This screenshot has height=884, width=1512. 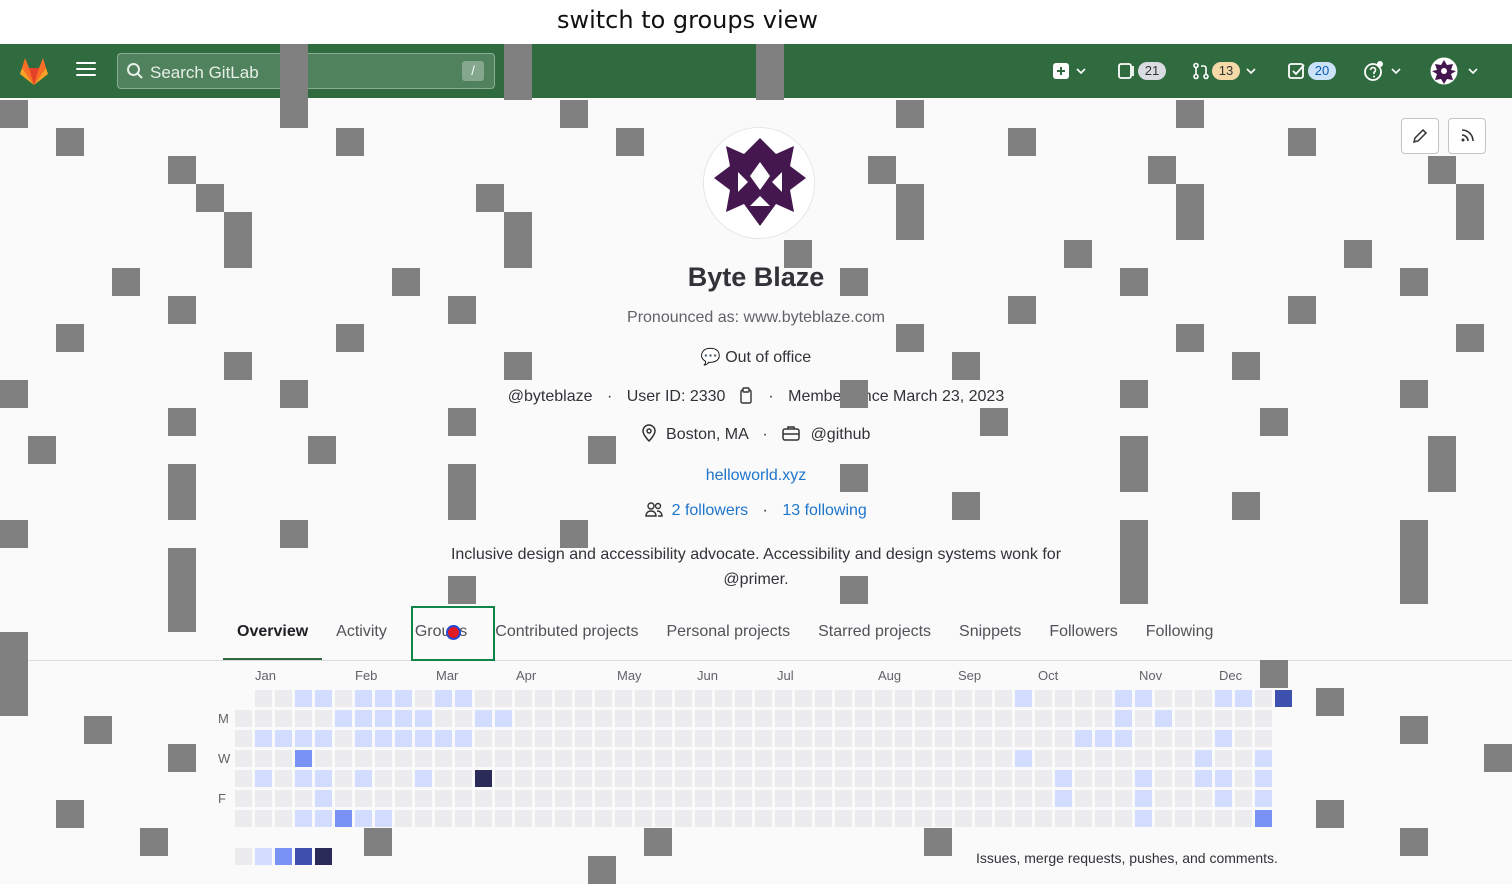 I want to click on rss-feed-button, so click(x=1467, y=136).